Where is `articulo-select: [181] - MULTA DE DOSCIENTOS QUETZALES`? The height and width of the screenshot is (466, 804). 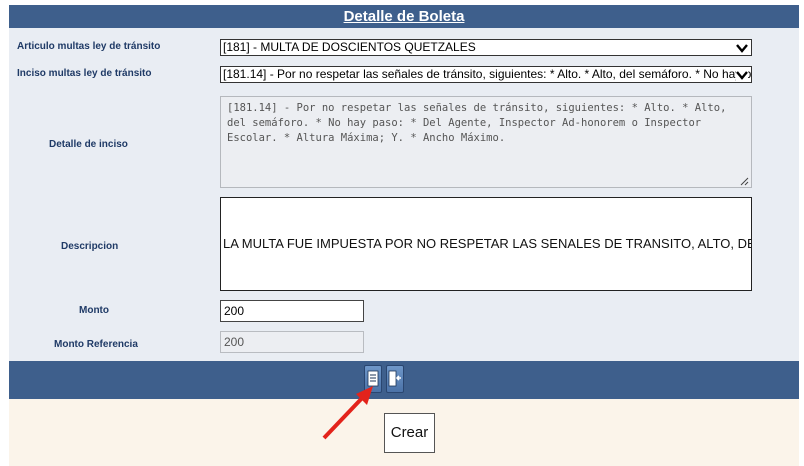
articulo-select: [181] - MULTA DE DOSCIENTOS QUETZALES is located at coordinates (486, 47).